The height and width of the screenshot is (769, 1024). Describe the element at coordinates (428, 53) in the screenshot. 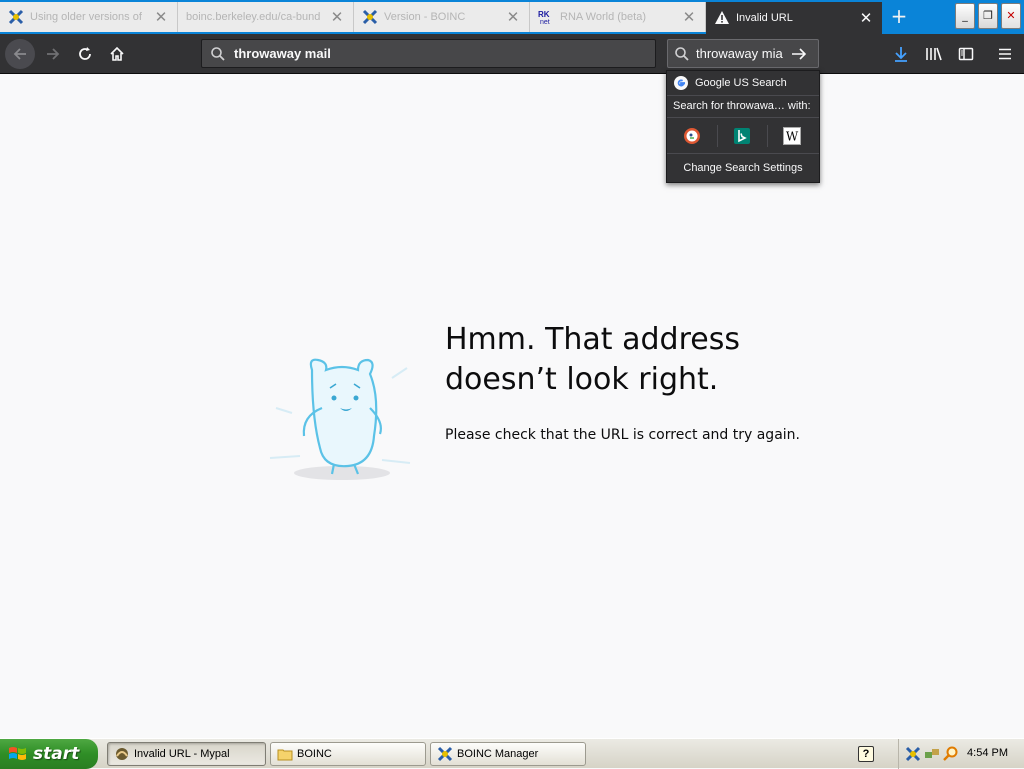

I see `url-bar: throwaway mail` at that location.